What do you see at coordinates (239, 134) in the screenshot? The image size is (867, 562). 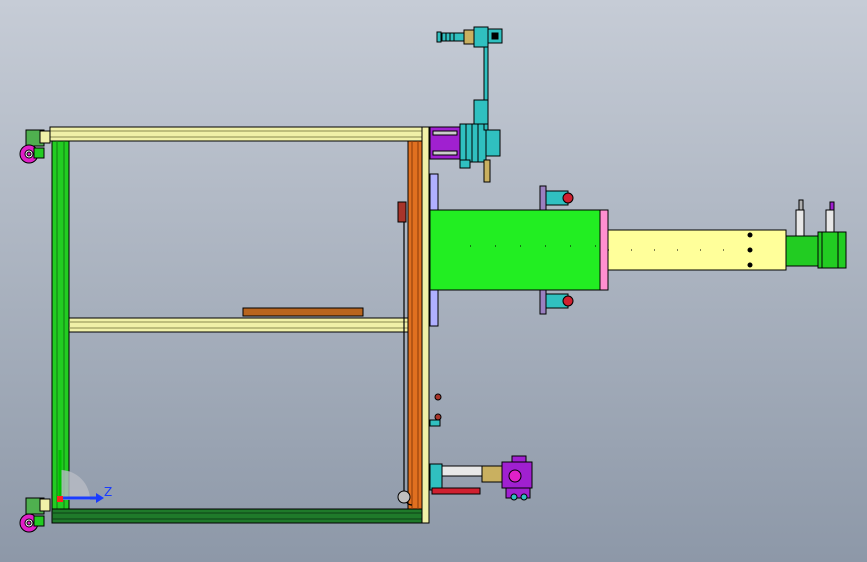 I see `frame-top-beam` at bounding box center [239, 134].